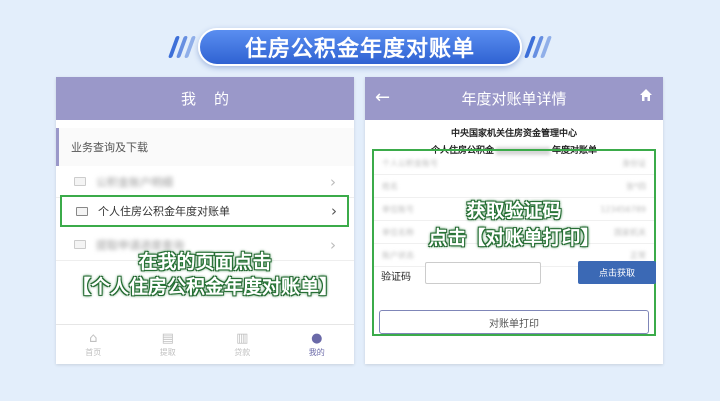 This screenshot has width=720, height=401. I want to click on loan-icon: ▥, so click(242, 338).